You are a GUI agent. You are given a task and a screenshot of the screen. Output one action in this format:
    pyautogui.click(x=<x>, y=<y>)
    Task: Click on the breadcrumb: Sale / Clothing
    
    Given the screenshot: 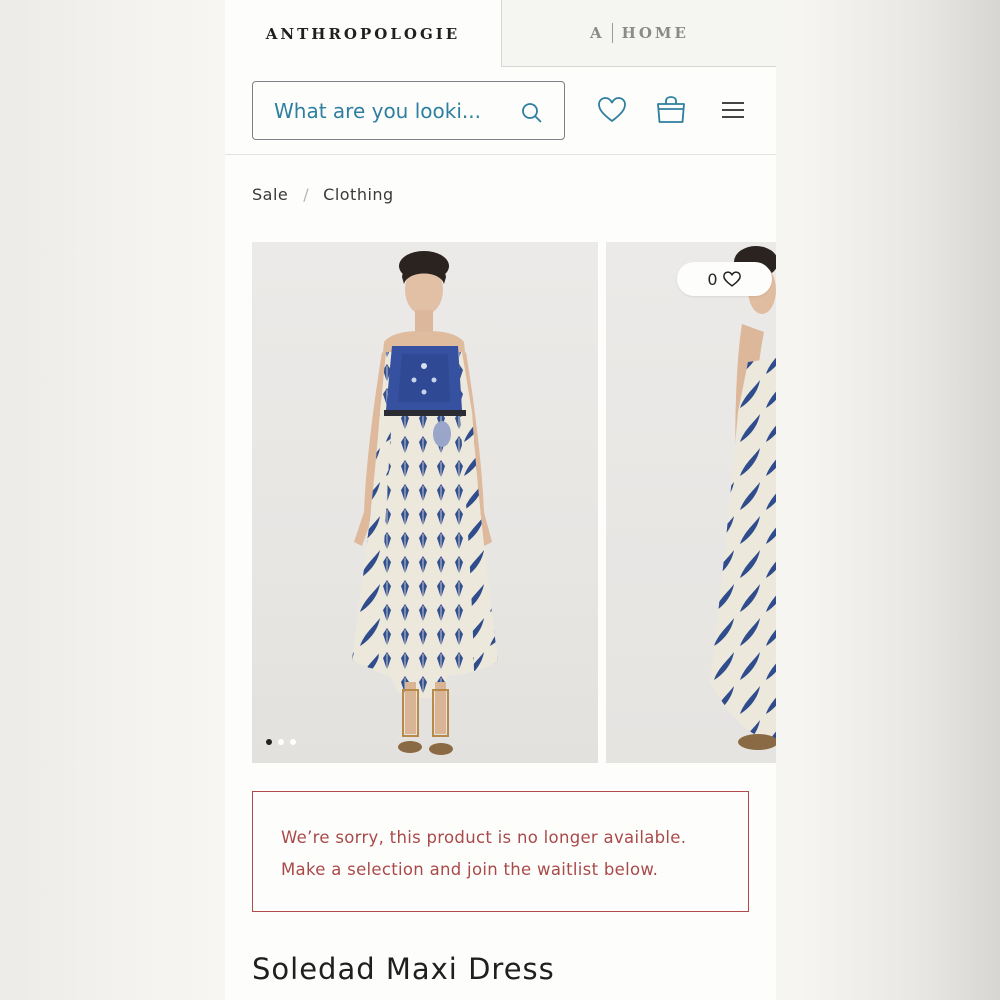 What is the action you would take?
    pyautogui.click(x=323, y=194)
    